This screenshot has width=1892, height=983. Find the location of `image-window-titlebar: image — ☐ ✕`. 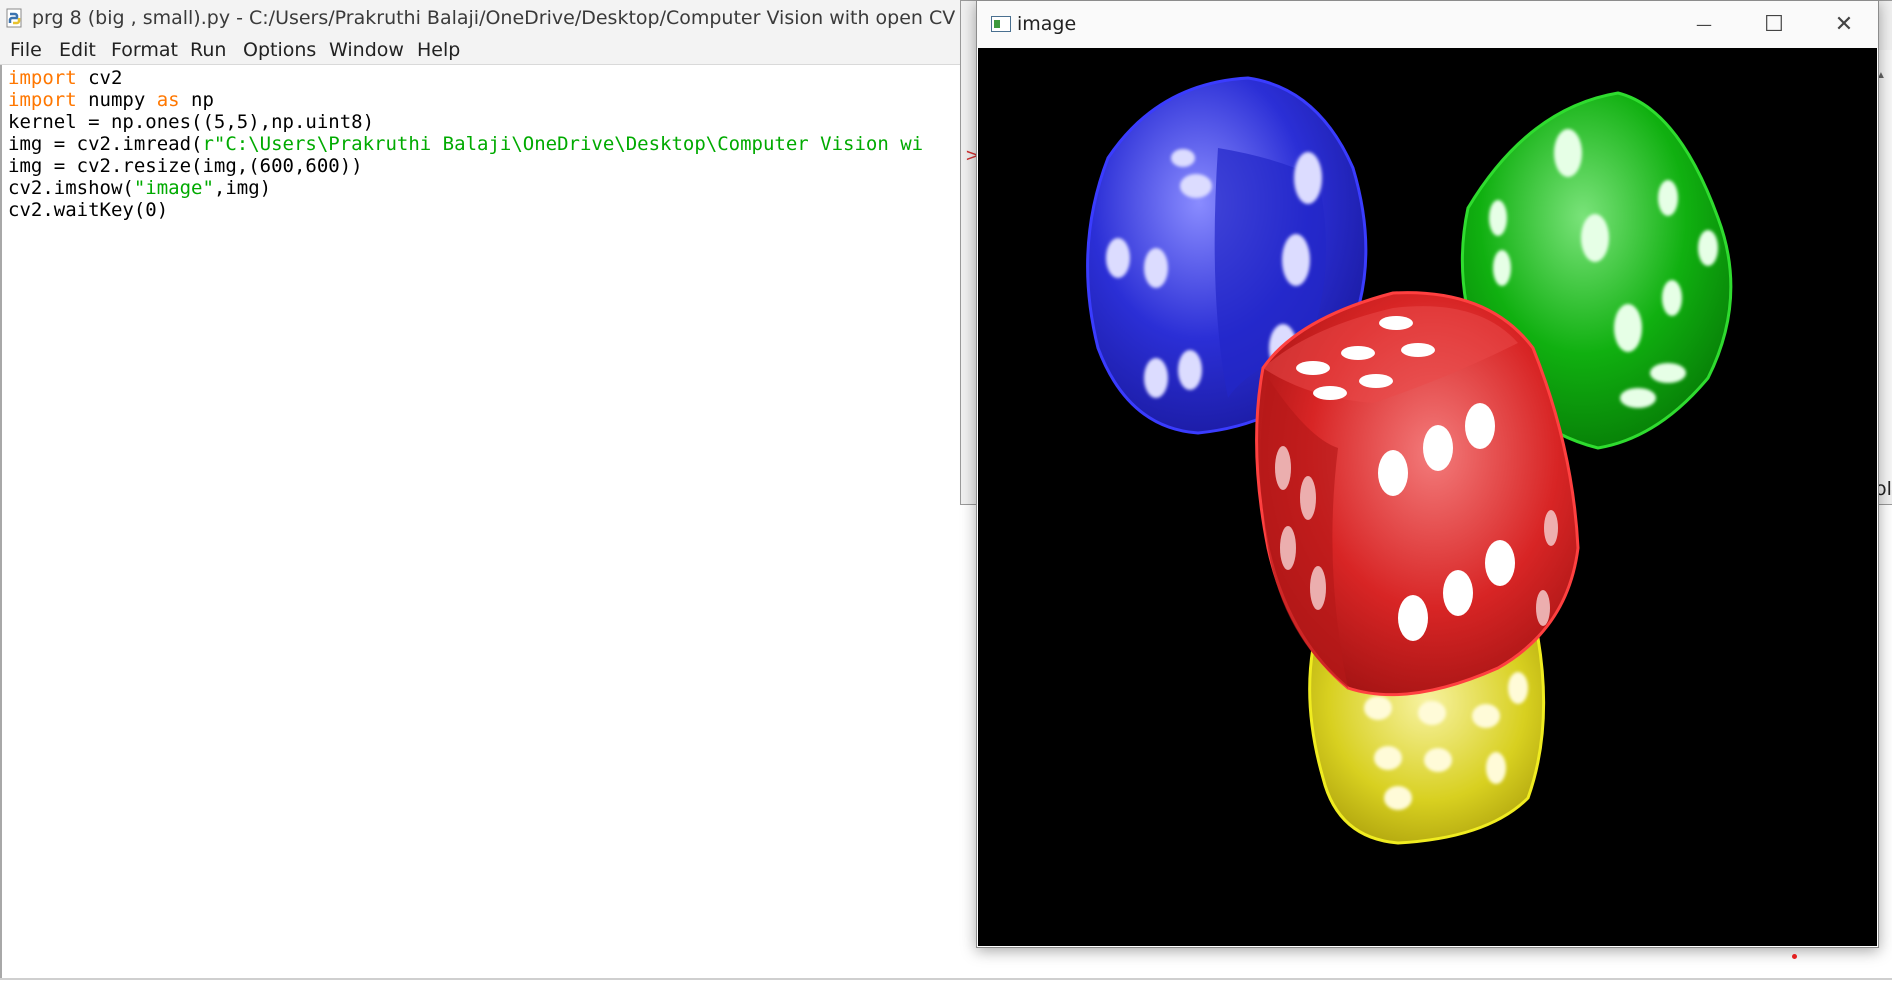

image-window-titlebar: image — ☐ ✕ is located at coordinates (1427, 24).